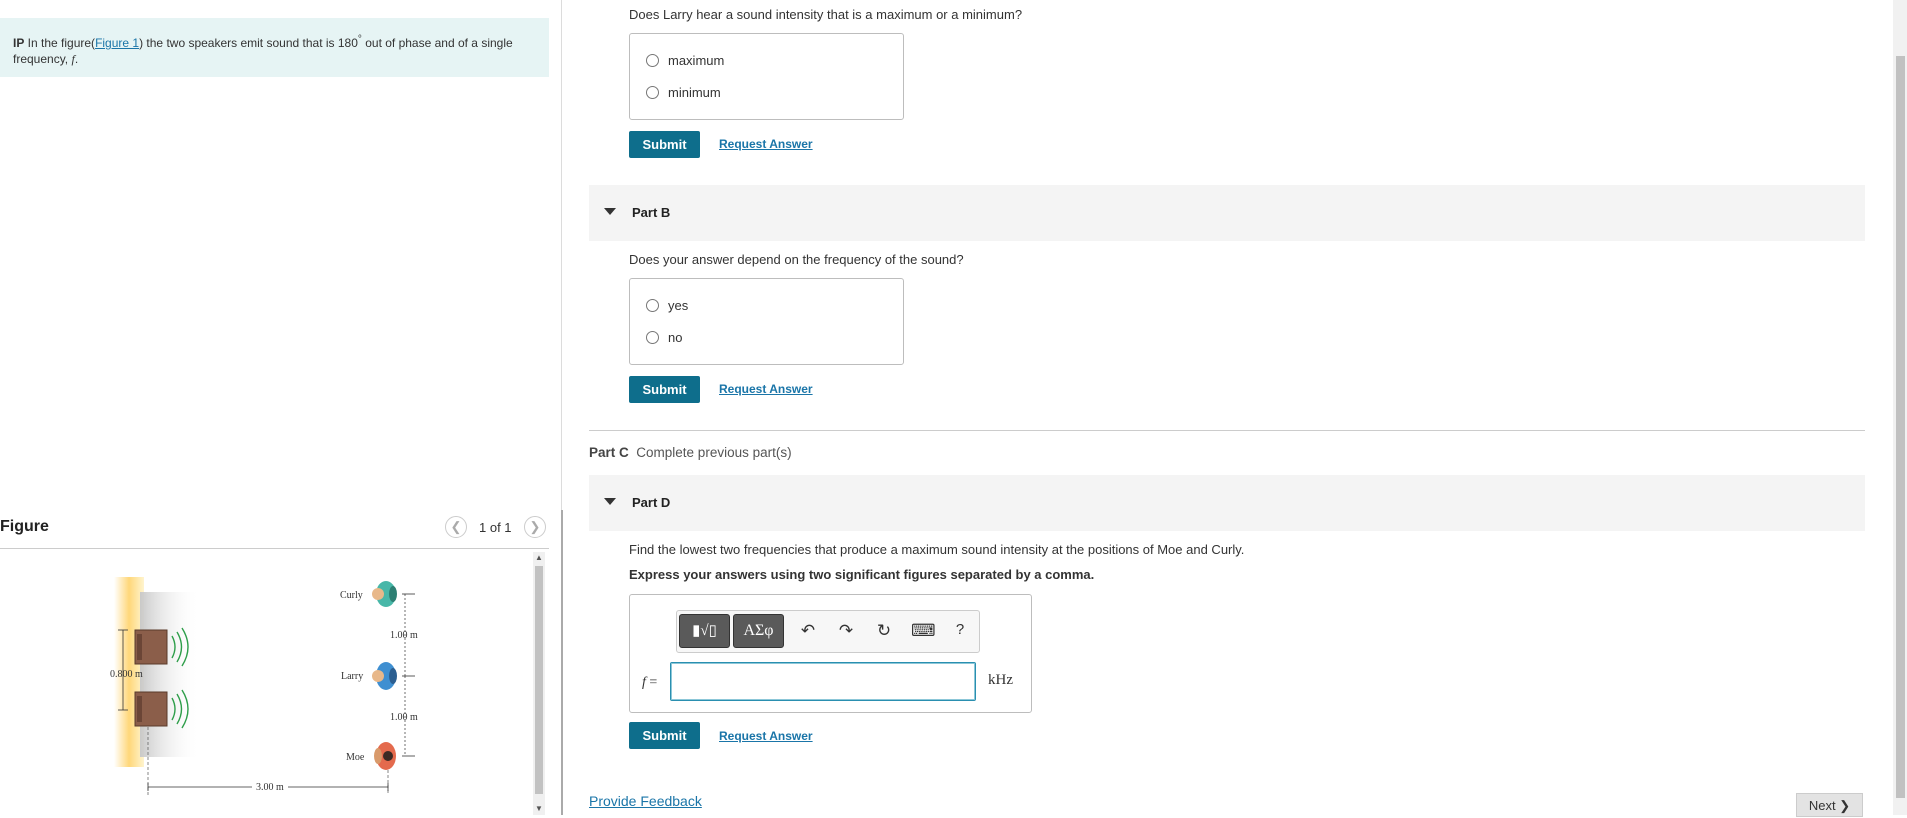  Describe the element at coordinates (846, 631) in the screenshot. I see `redo-icon: ↷` at that location.